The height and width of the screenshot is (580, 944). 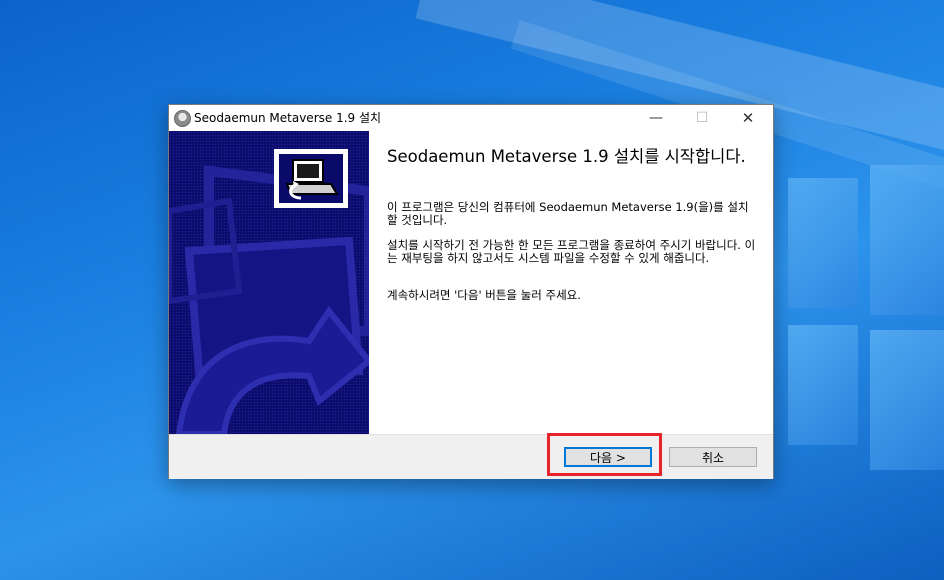 I want to click on maximize-button: ☐, so click(x=702, y=118).